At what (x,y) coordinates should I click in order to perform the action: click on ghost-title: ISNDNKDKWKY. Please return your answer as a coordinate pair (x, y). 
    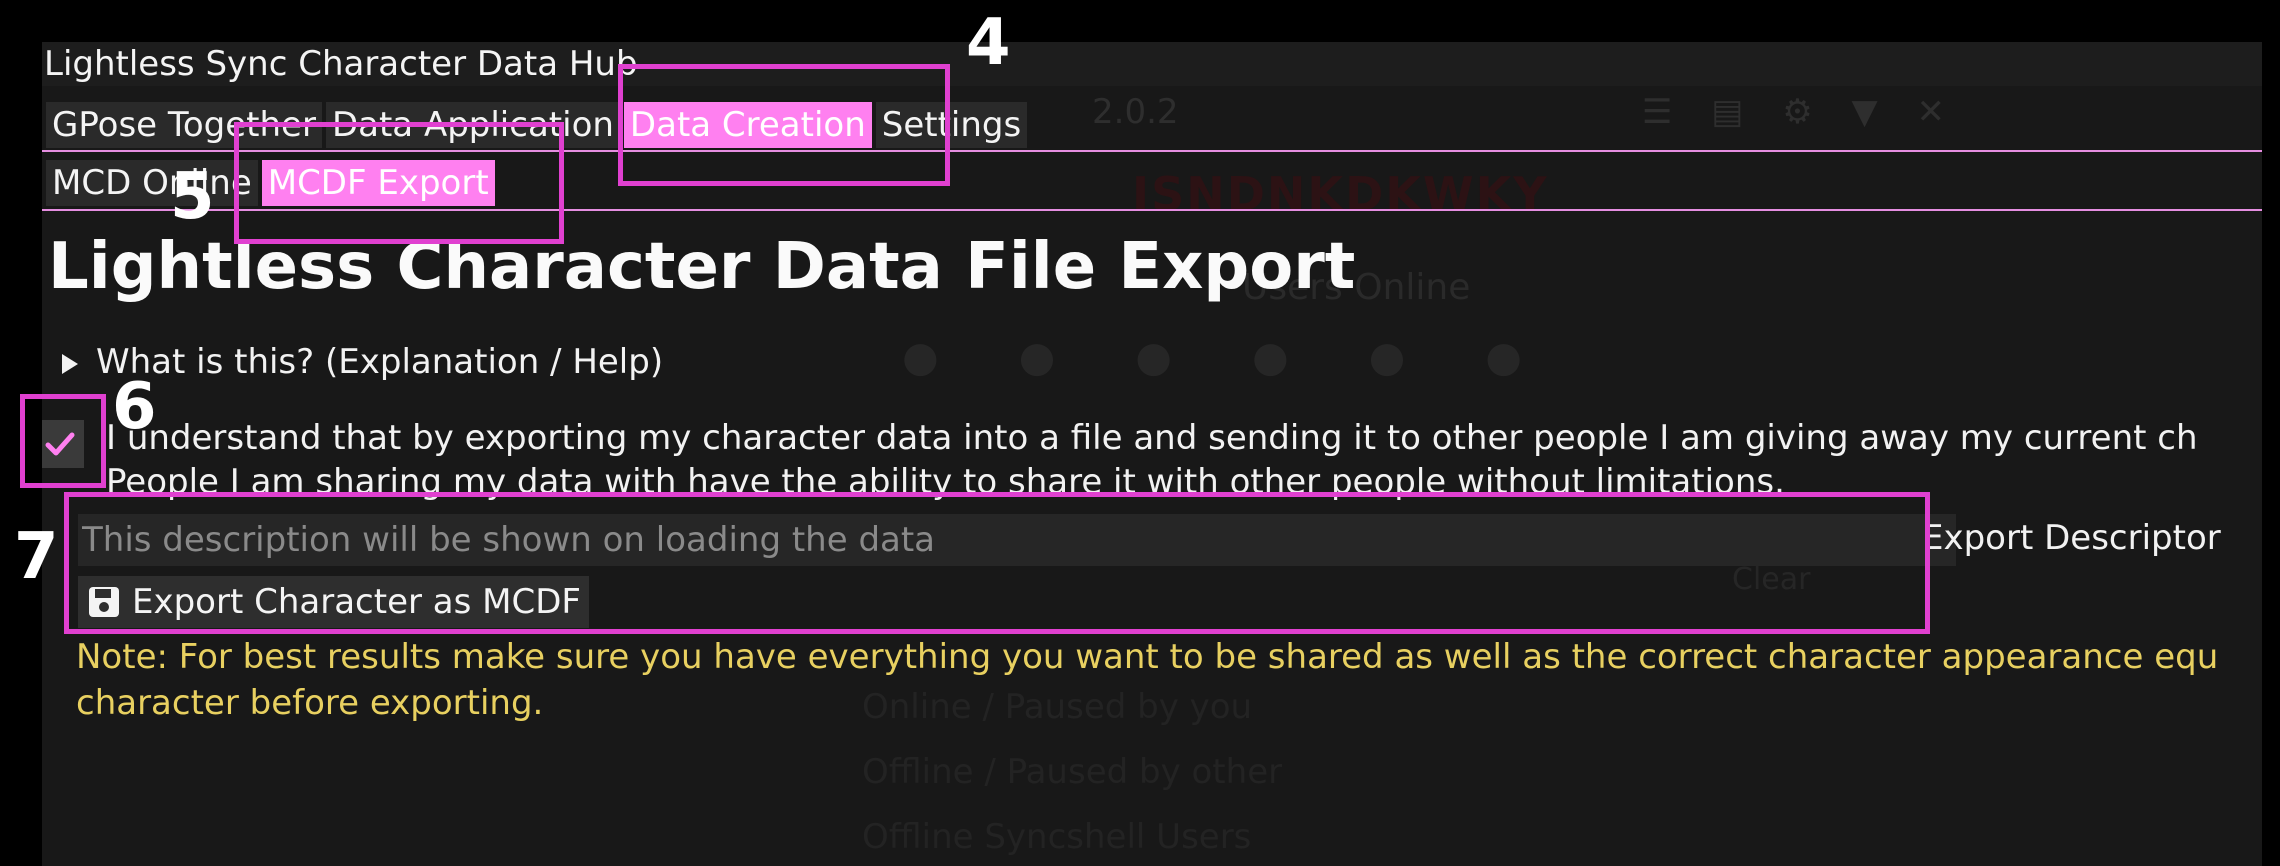
    Looking at the image, I should click on (1340, 194).